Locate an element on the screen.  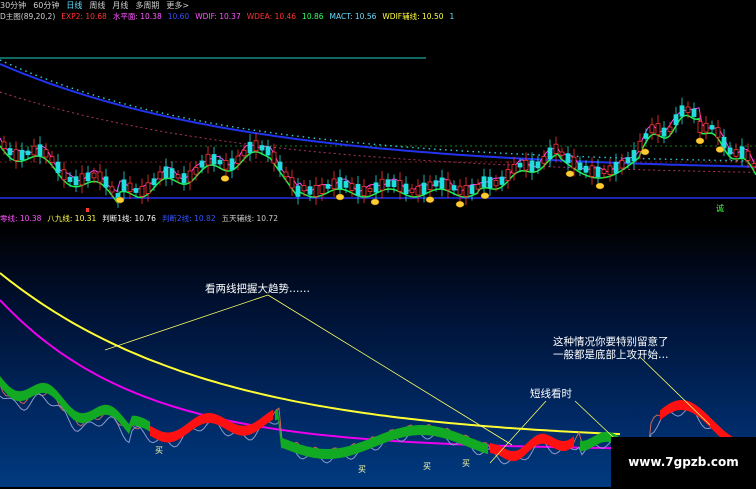
tab-1: 60分钟 is located at coordinates (46, 5).